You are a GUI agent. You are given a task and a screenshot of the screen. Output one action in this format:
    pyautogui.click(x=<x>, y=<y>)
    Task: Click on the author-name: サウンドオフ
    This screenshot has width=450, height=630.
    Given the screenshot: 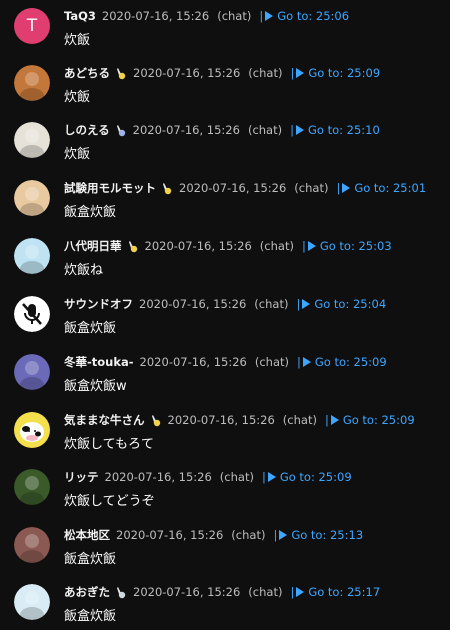 What is the action you would take?
    pyautogui.click(x=98, y=304)
    